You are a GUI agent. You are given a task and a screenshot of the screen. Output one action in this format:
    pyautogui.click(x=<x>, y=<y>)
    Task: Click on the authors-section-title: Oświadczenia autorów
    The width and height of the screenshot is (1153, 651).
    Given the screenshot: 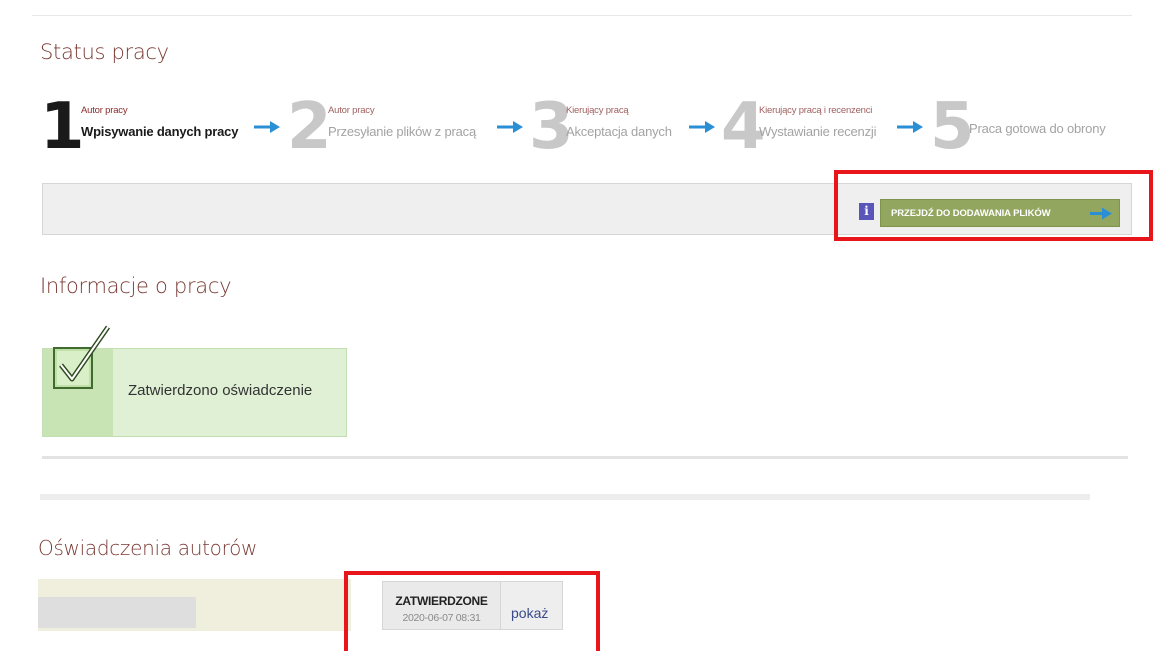 What is the action you would take?
    pyautogui.click(x=148, y=548)
    